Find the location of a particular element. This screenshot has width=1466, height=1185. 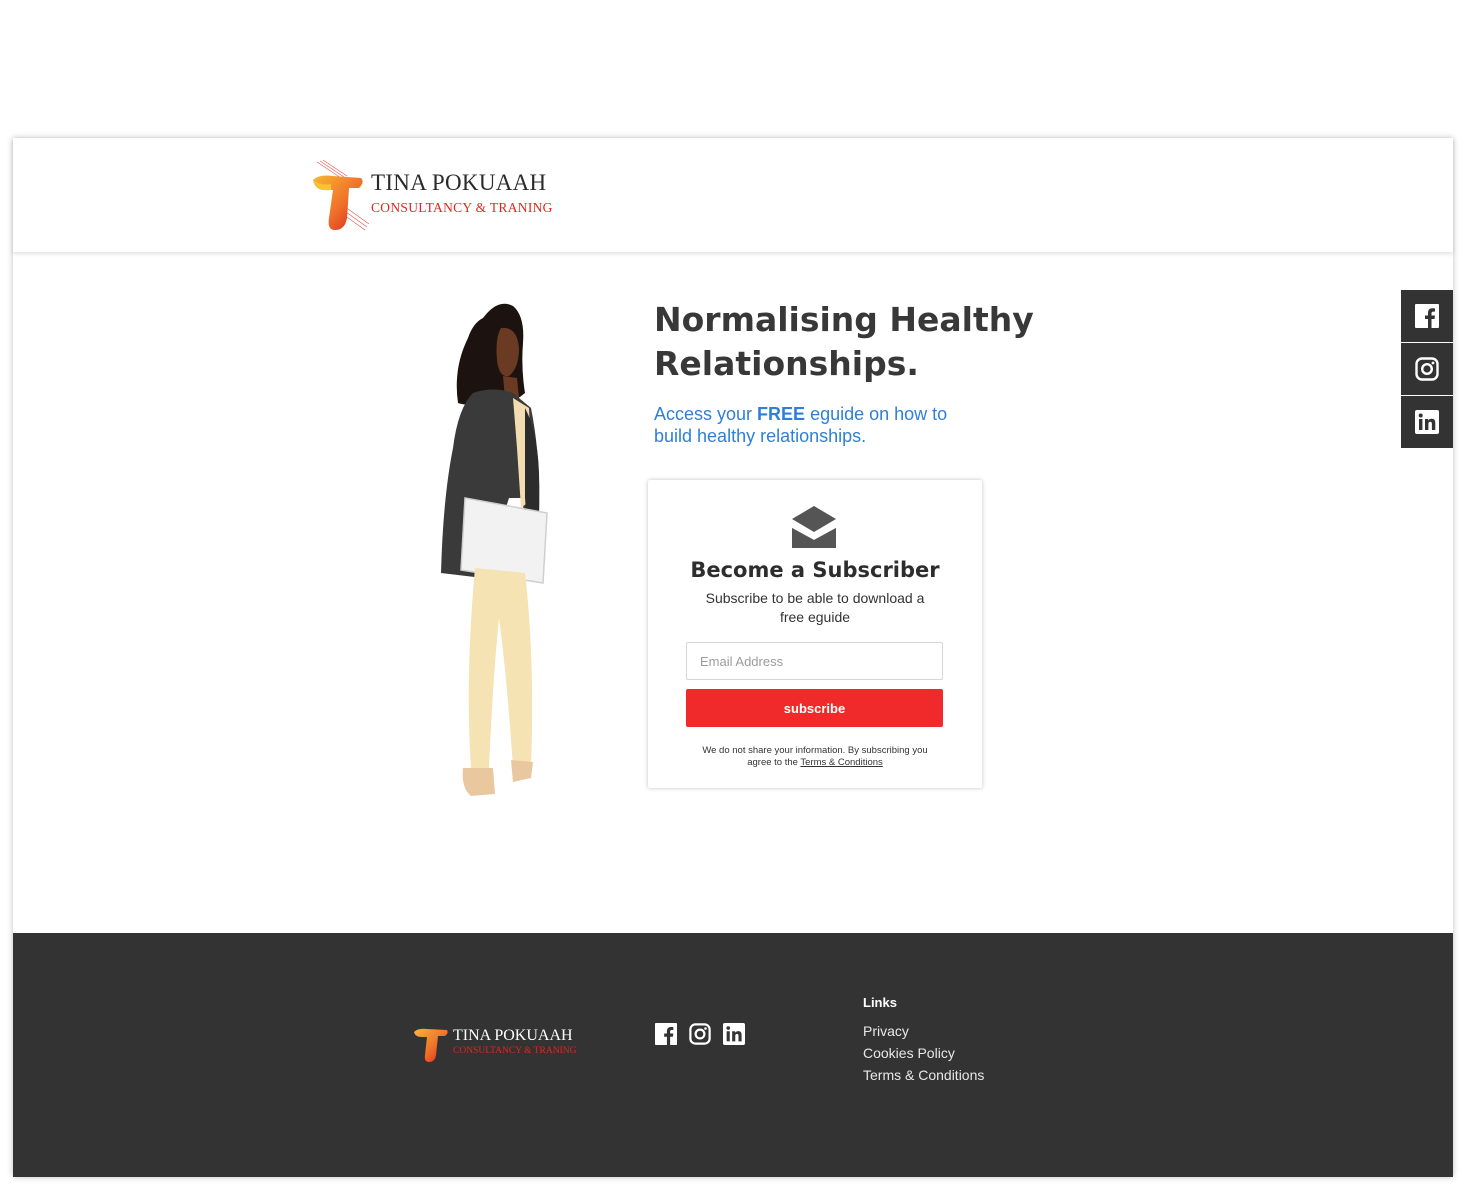

footer-link-privacy: Privacy is located at coordinates (923, 1031).